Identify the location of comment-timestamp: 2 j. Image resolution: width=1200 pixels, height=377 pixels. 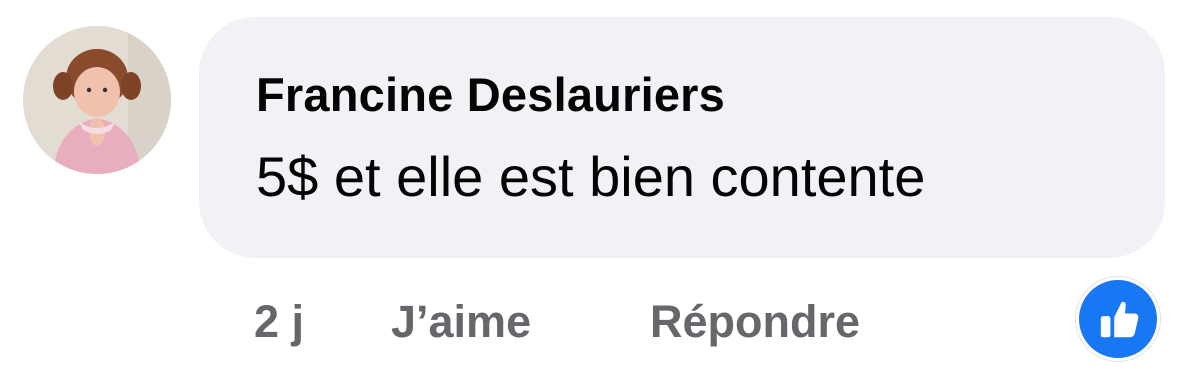
(279, 322).